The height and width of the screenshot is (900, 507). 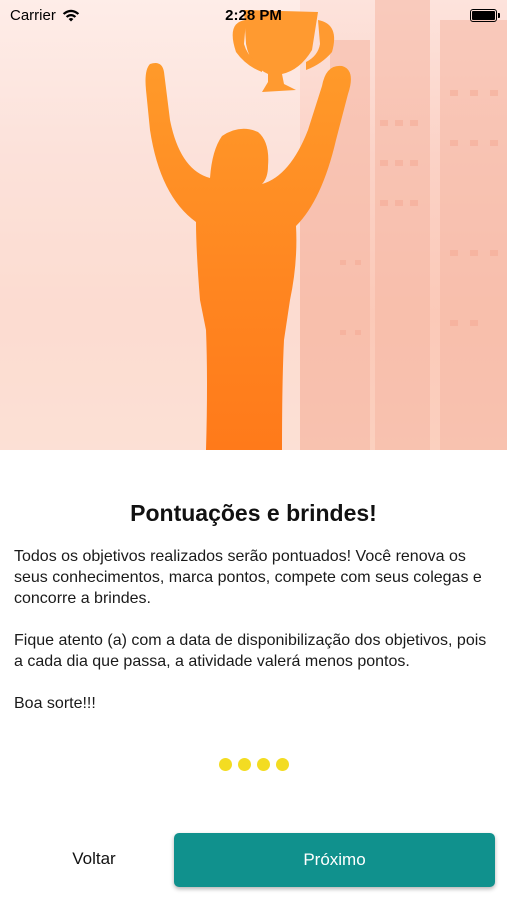 I want to click on back-button: Voltar, so click(x=94, y=859).